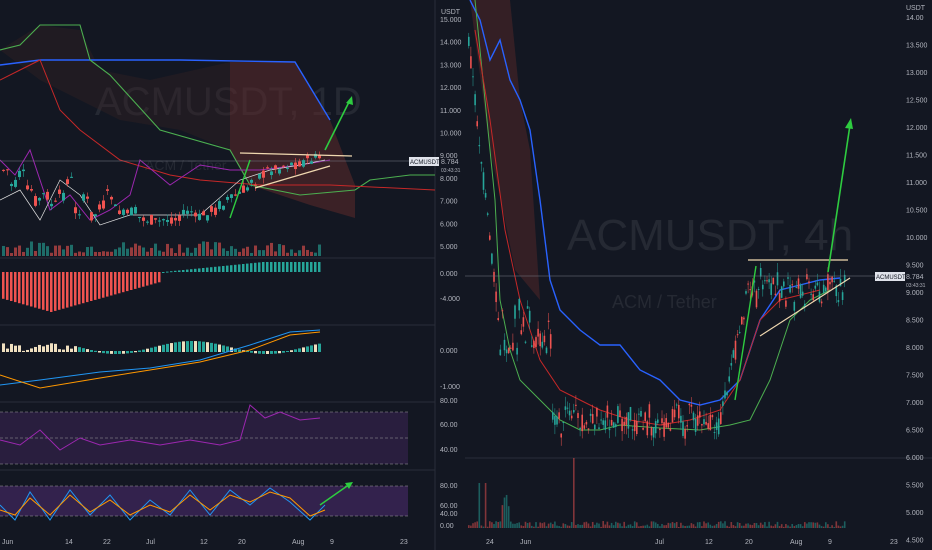 The width and height of the screenshot is (932, 550). I want to click on right-time-tick: Jul, so click(659, 542).